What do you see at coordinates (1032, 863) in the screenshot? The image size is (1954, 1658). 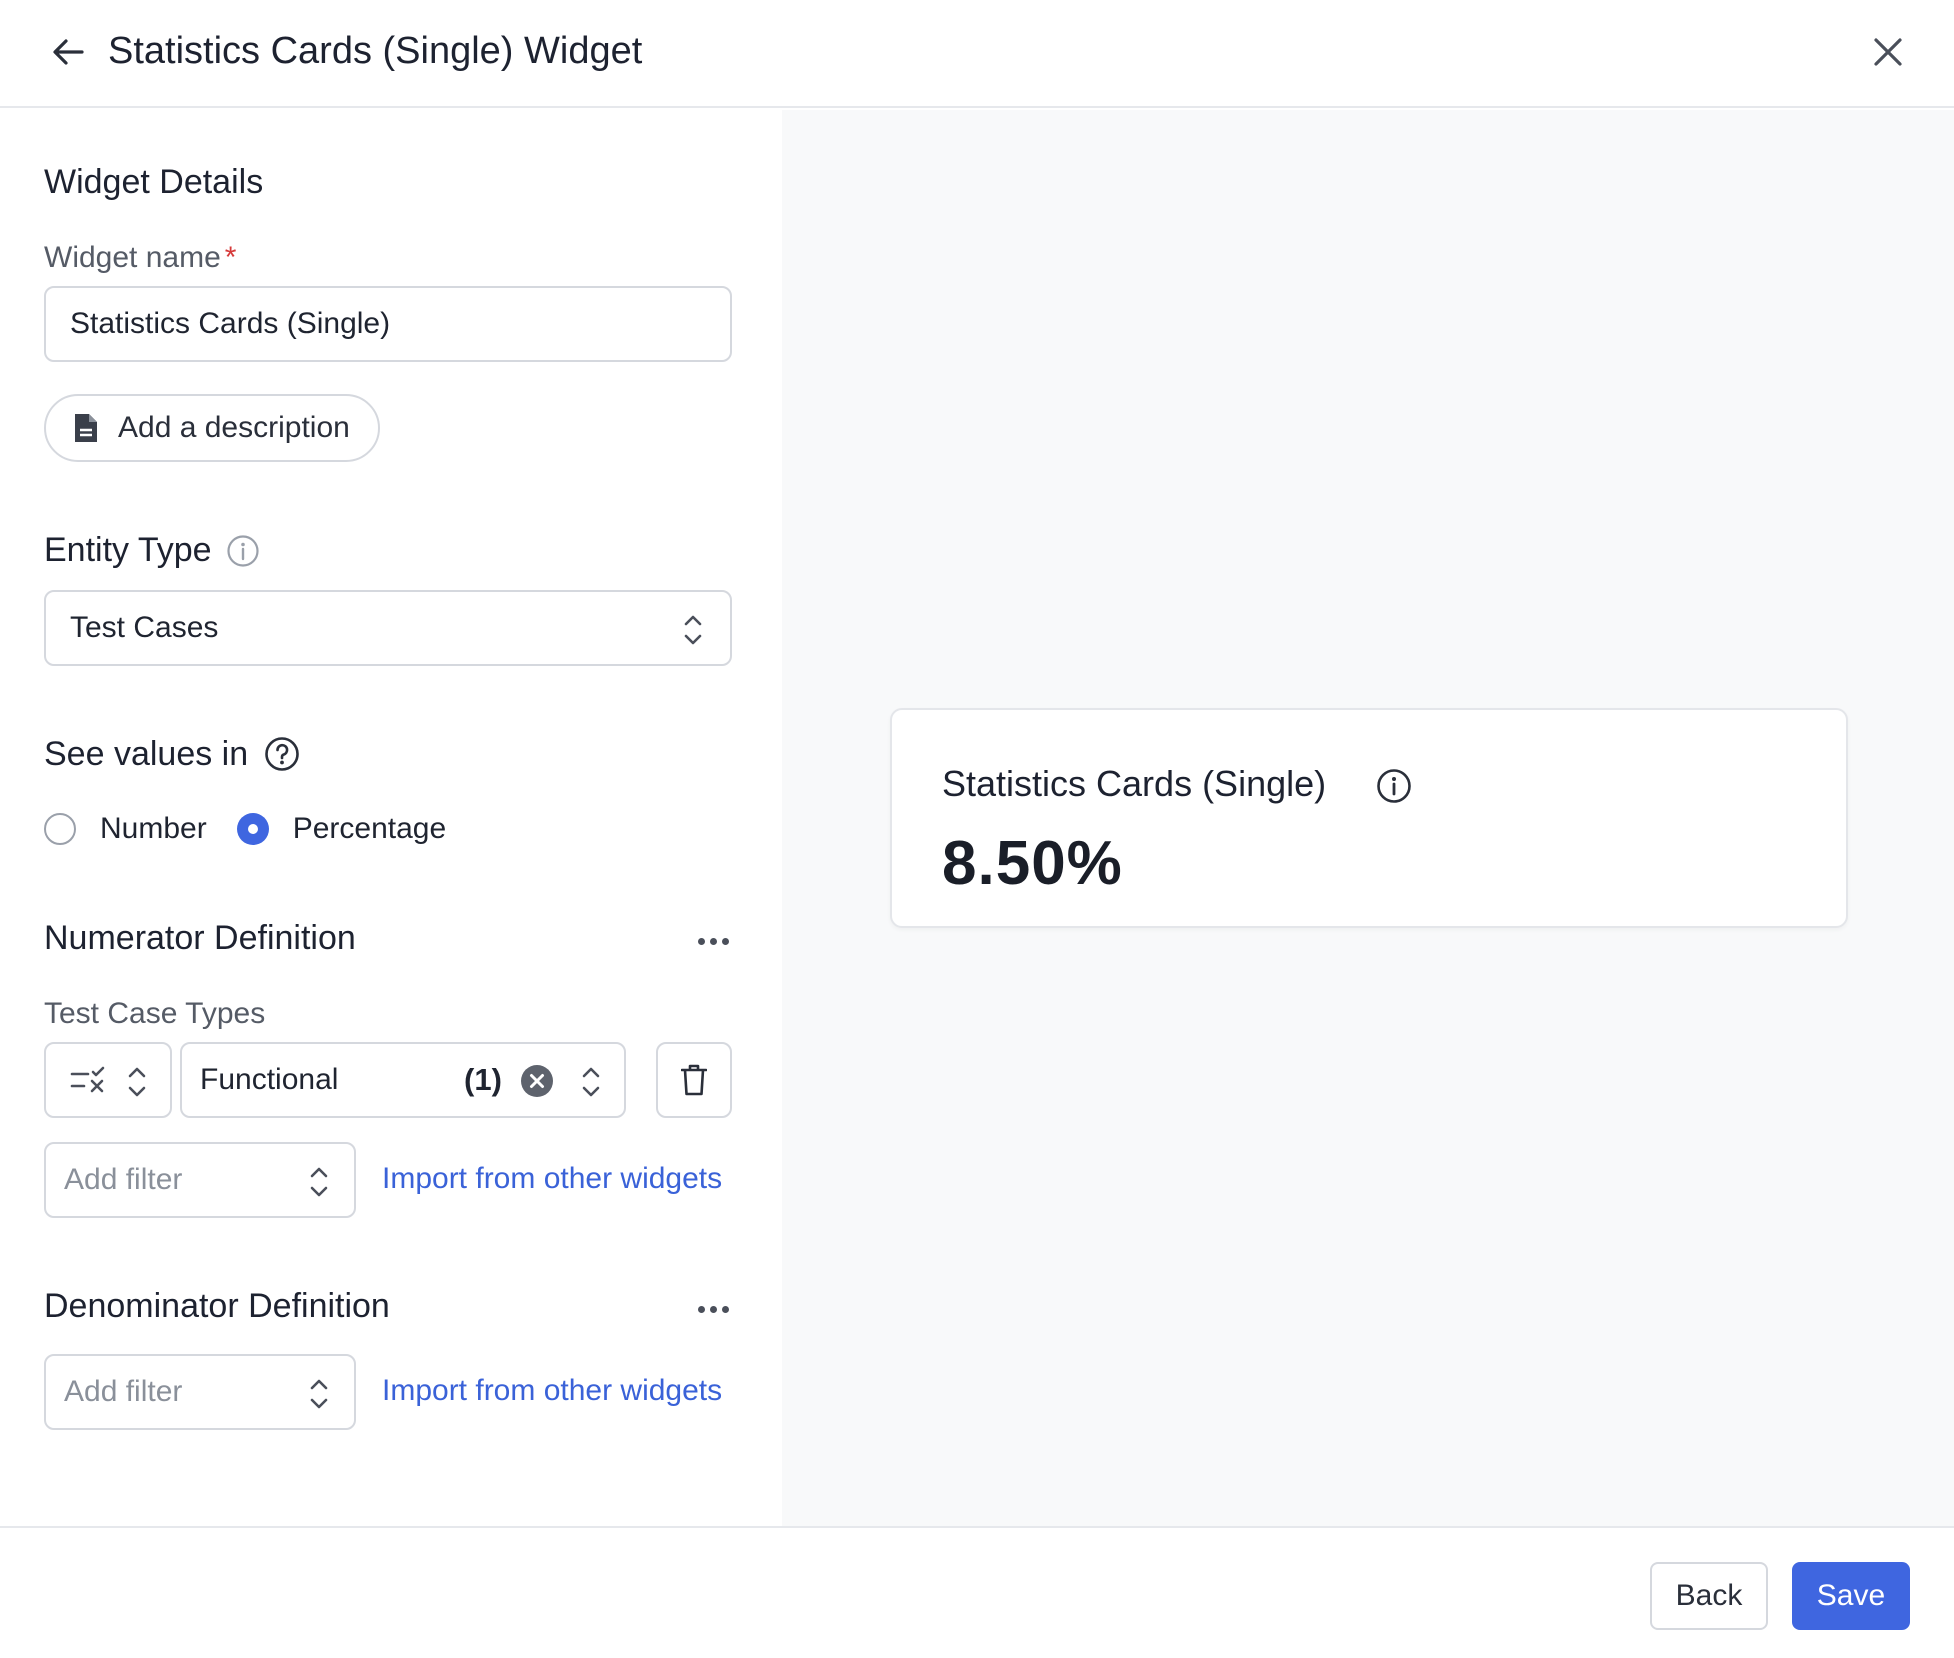 I see `card-value: 8.50%` at bounding box center [1032, 863].